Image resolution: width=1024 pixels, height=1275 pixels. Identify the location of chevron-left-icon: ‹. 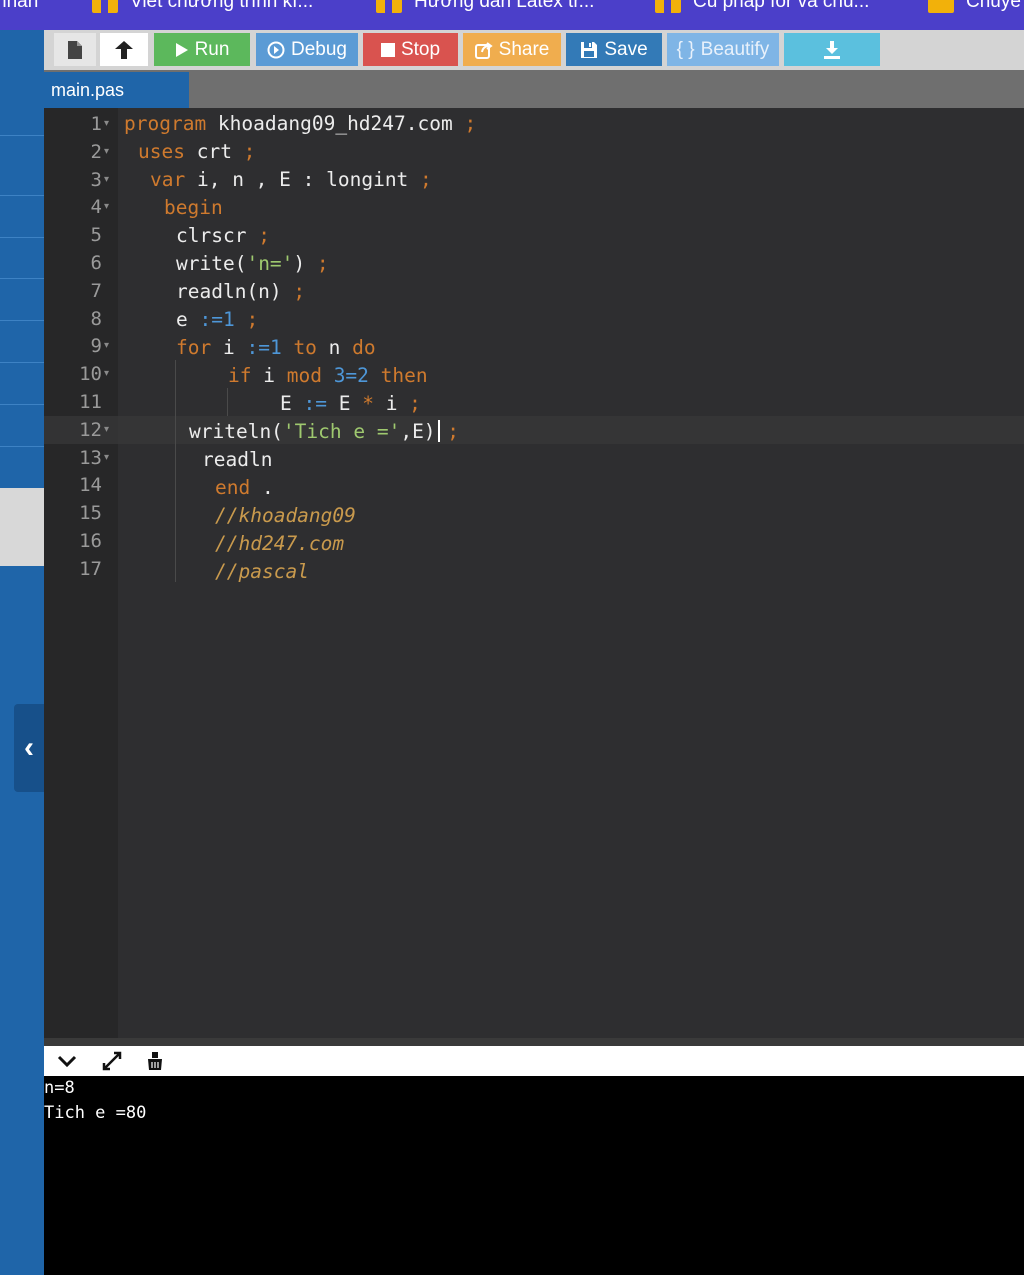
(29, 747).